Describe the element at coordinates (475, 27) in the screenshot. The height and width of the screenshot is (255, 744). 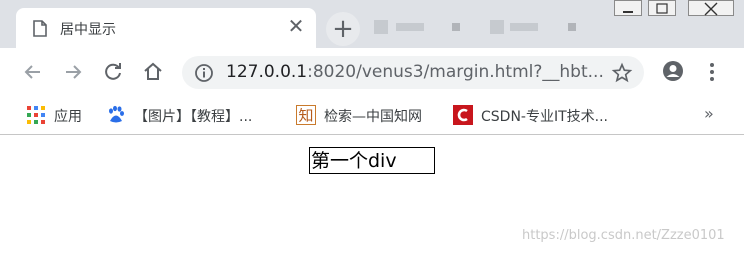
I see `background-tab-icons` at that location.